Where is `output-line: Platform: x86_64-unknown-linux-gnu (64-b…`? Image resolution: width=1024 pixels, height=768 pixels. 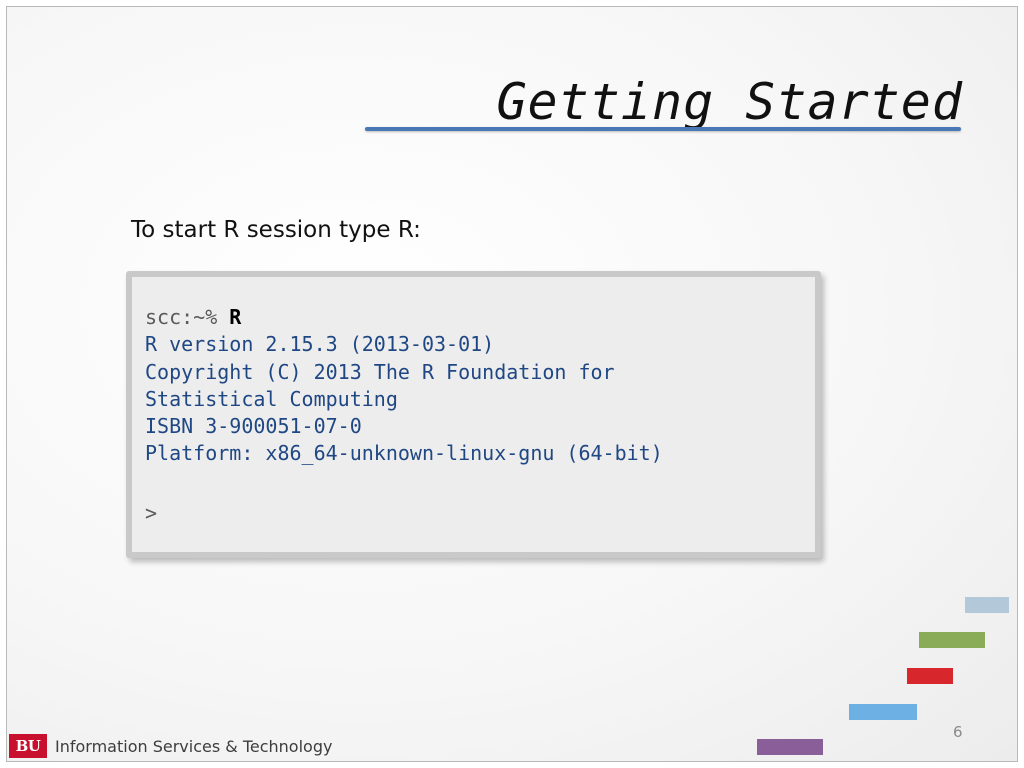 output-line: Platform: x86_64-unknown-linux-gnu (64-b… is located at coordinates (404, 453).